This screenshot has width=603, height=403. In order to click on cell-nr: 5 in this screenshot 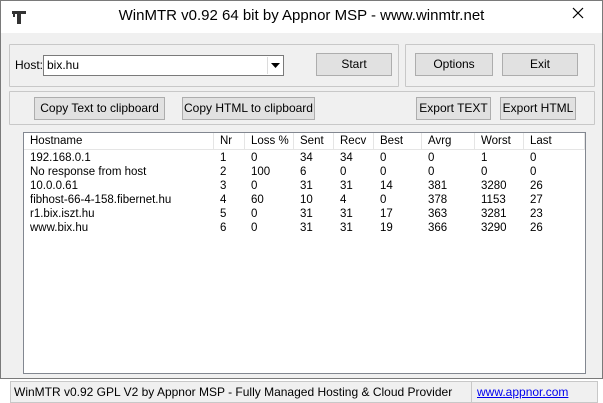, I will do `click(223, 214)`.